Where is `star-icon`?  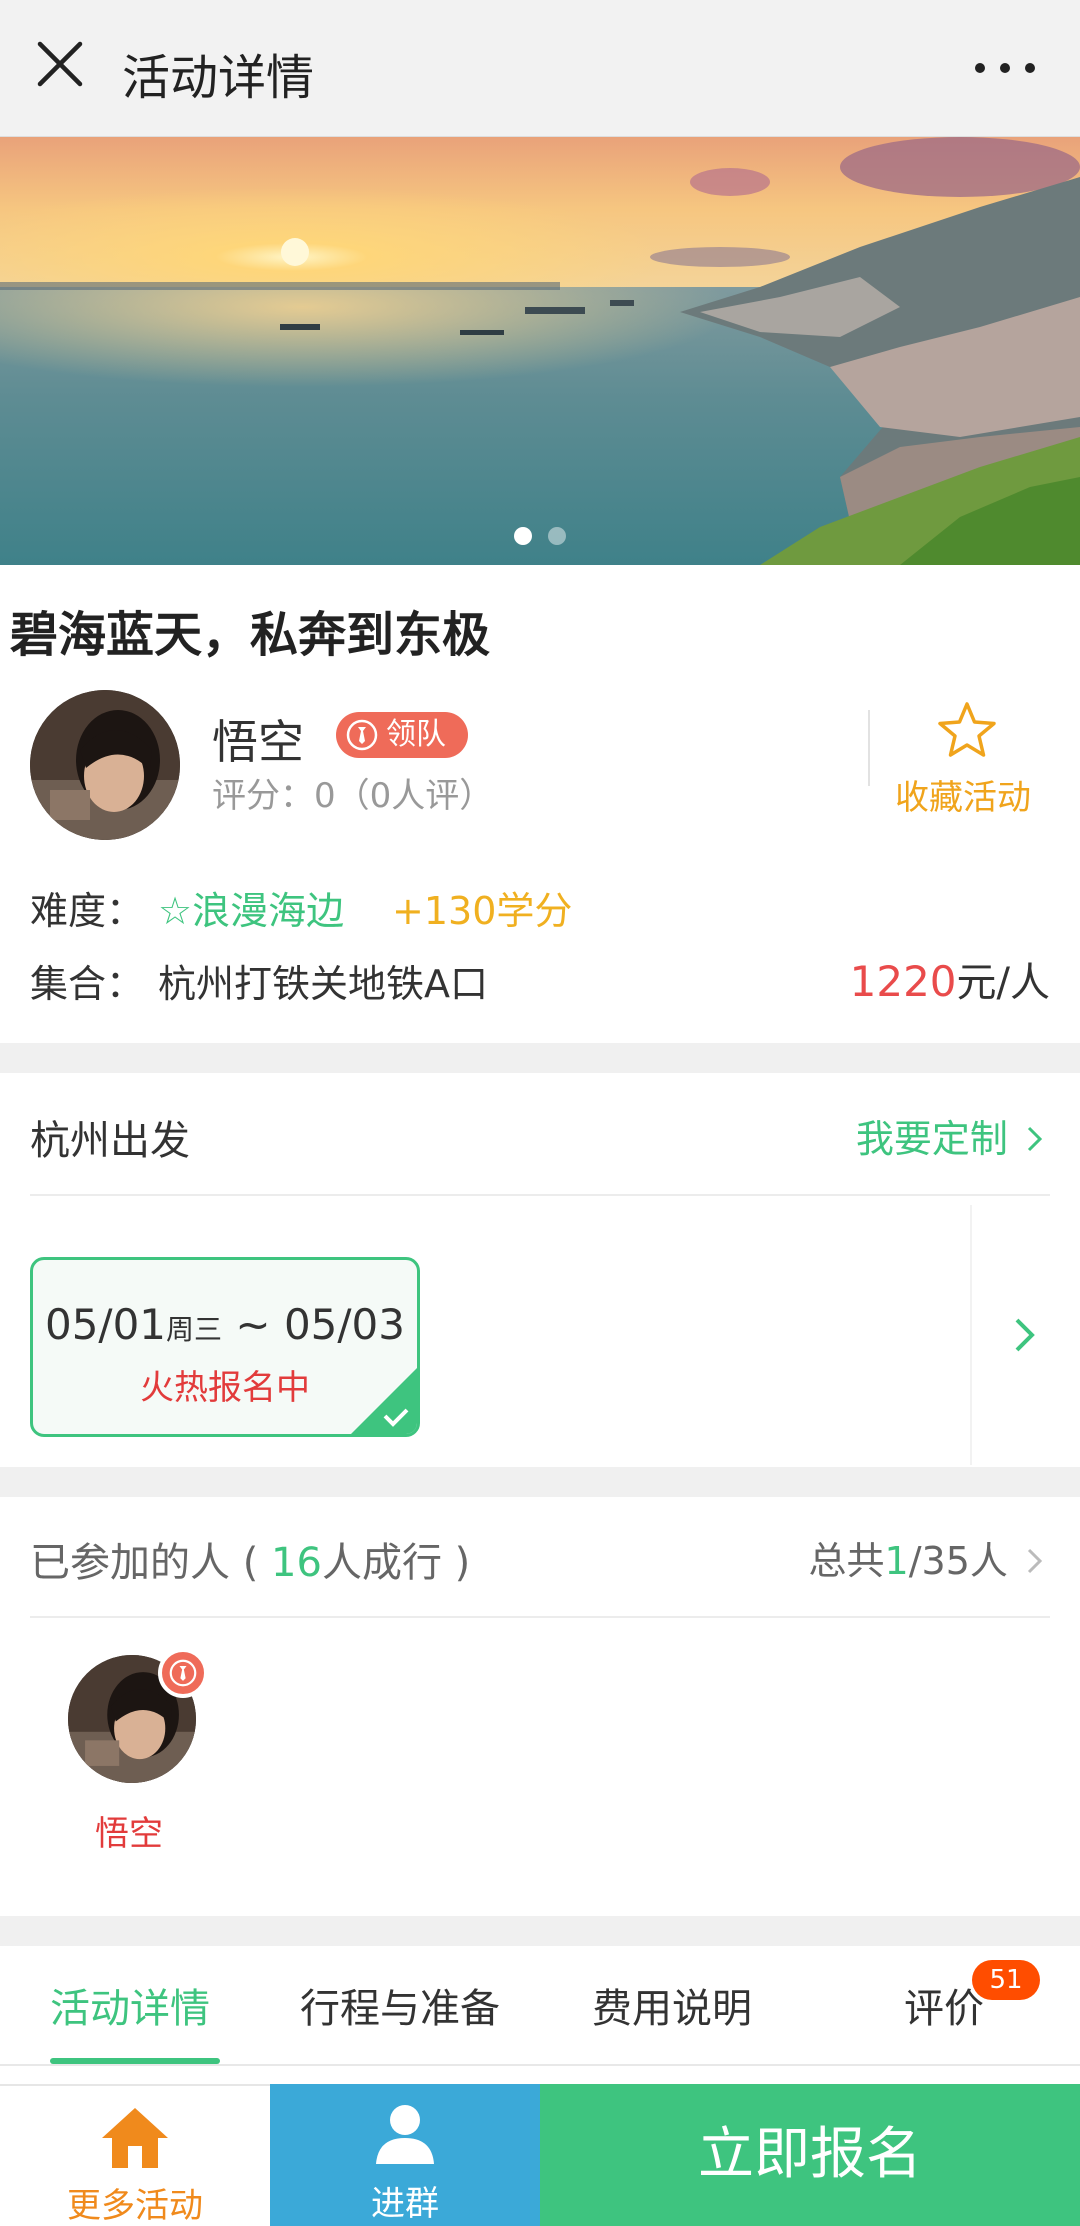
star-icon is located at coordinates (967, 731).